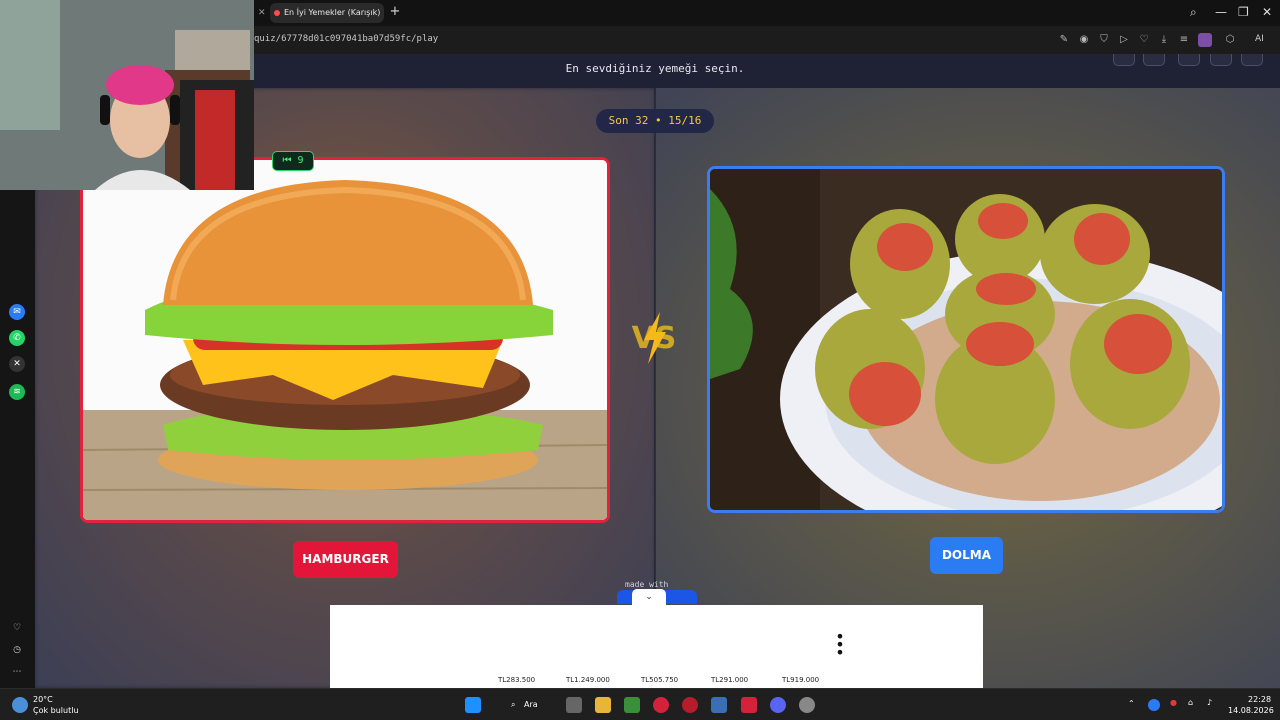 The image size is (1280, 720). I want to click on choose-hamburger-button: HAMBURGER, so click(345, 559).